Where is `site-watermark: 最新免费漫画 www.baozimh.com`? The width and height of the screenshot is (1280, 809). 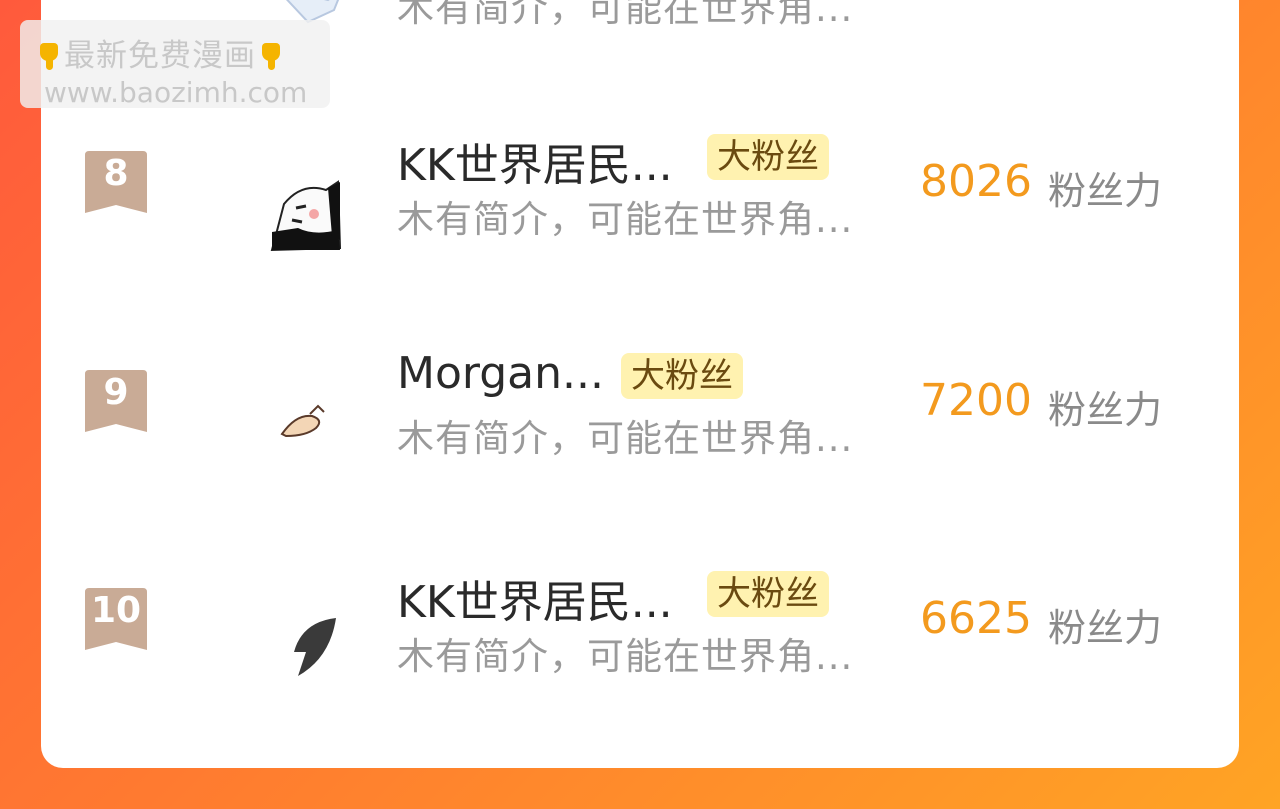
site-watermark: 最新免费漫画 www.baozimh.com is located at coordinates (175, 64).